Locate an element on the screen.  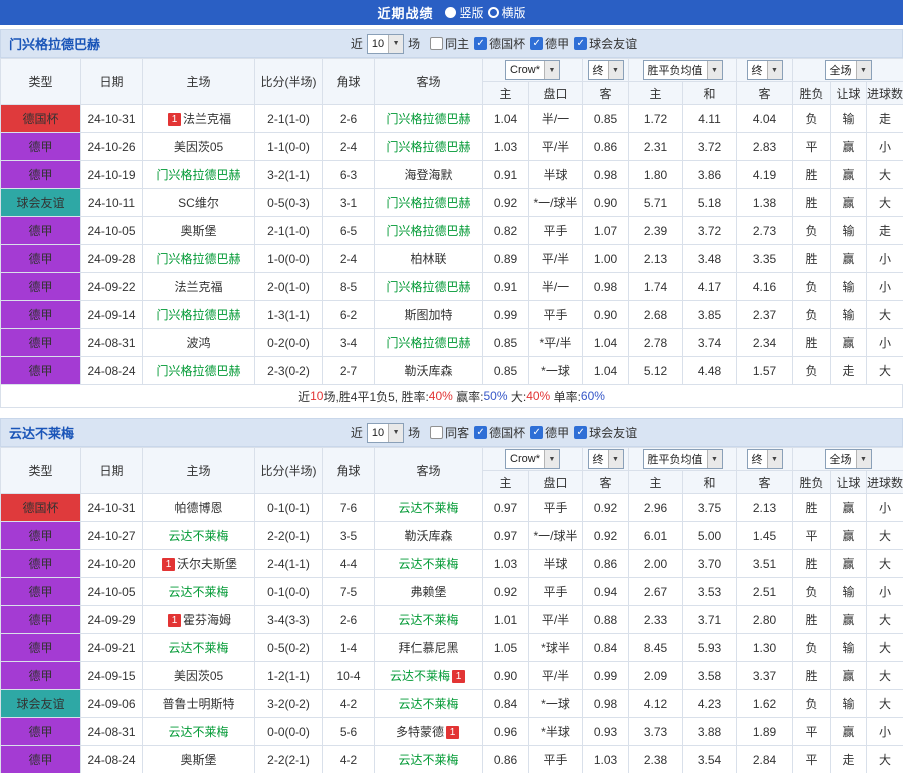
avg-home-cell: 2.68 is located at coordinates (656, 314).